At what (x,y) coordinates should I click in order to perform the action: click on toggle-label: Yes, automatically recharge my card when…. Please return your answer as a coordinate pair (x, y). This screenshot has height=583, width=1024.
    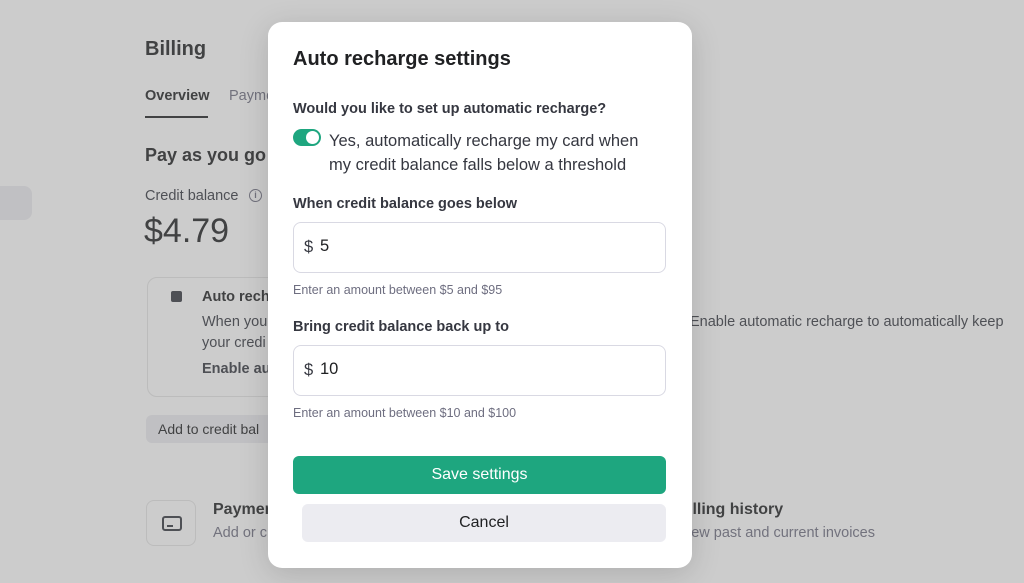
    Looking at the image, I should click on (494, 153).